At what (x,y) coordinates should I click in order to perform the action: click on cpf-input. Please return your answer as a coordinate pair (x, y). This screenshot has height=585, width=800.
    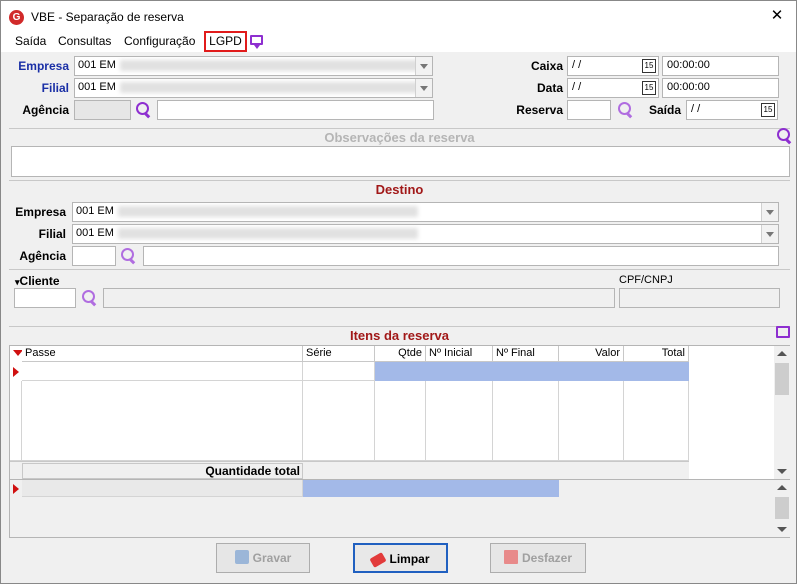
    Looking at the image, I should click on (699, 298).